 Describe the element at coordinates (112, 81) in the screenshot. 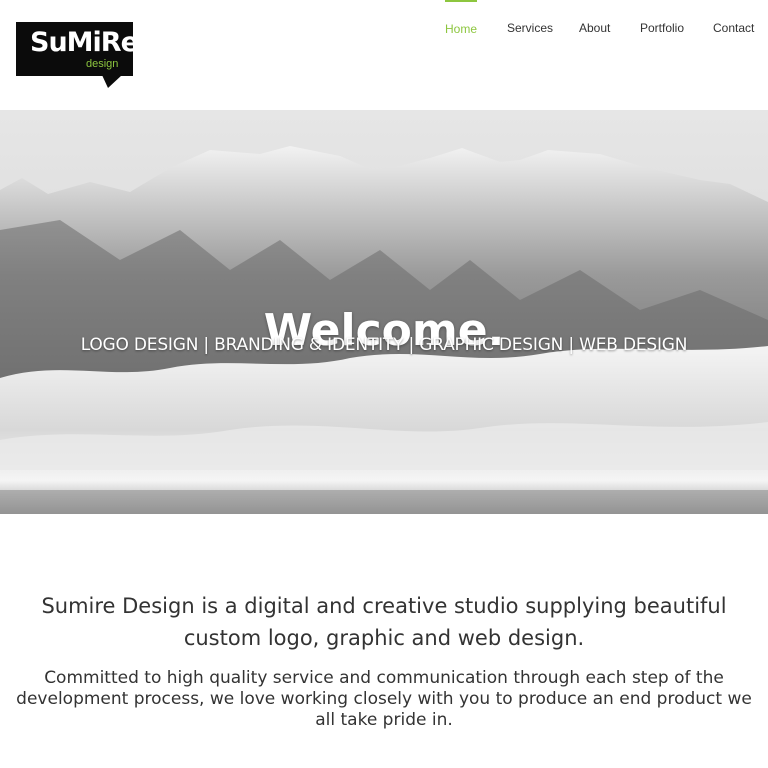

I see `speech-bubble-tail` at that location.